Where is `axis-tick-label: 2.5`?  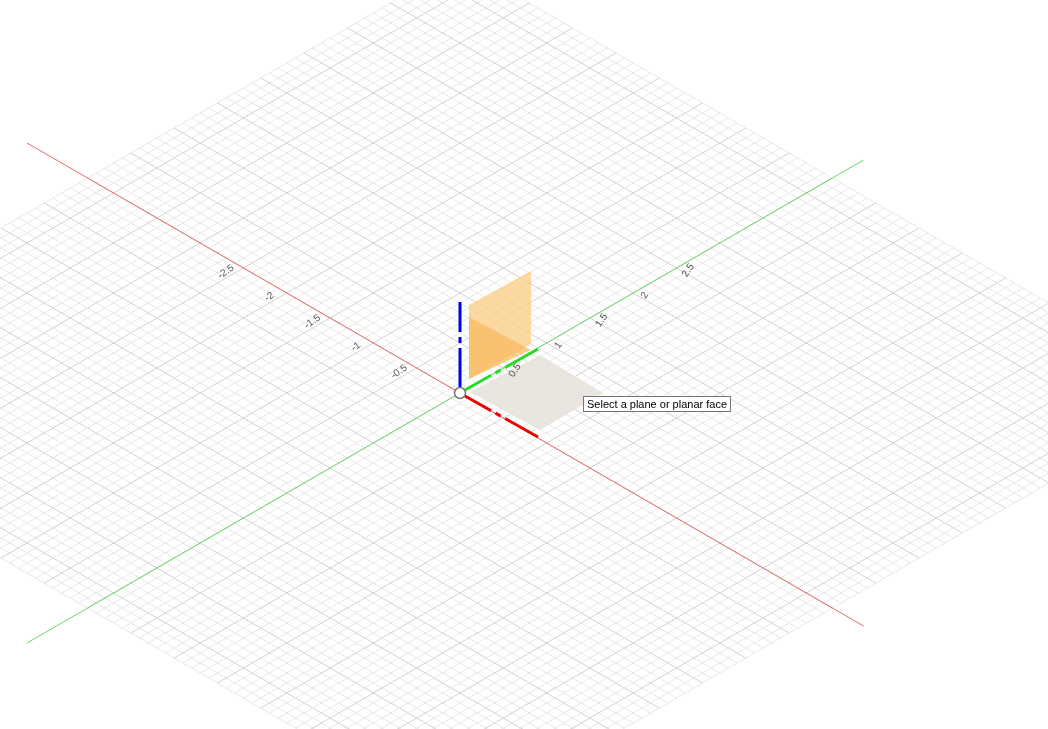 axis-tick-label: 2.5 is located at coordinates (688, 270).